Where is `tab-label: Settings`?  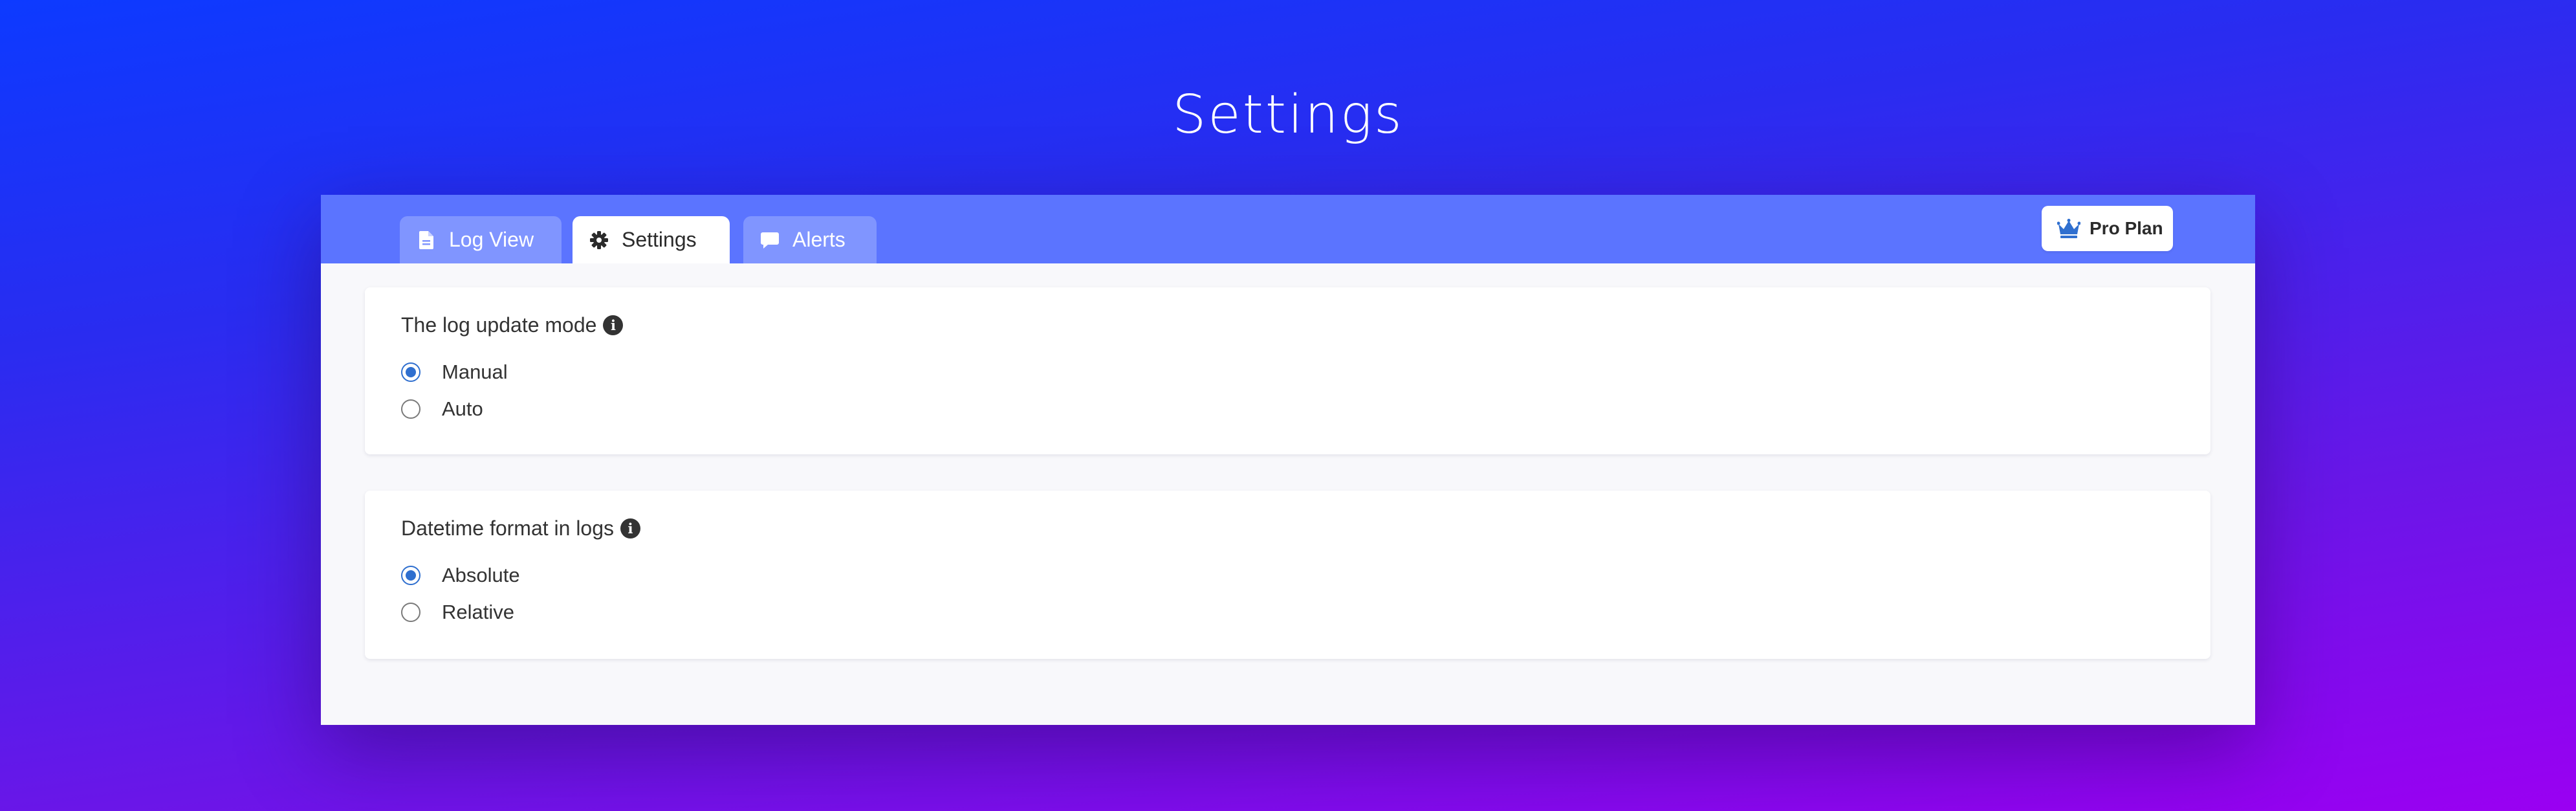 tab-label: Settings is located at coordinates (659, 239).